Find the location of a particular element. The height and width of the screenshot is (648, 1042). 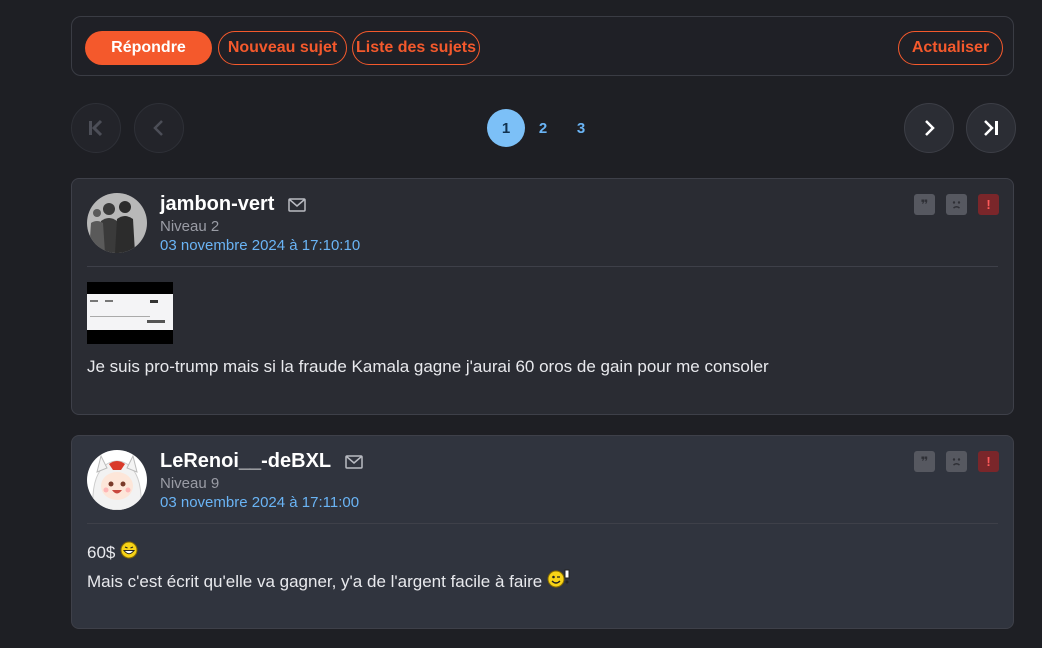

new-topic-button: Nouveau sujet is located at coordinates (282, 48).